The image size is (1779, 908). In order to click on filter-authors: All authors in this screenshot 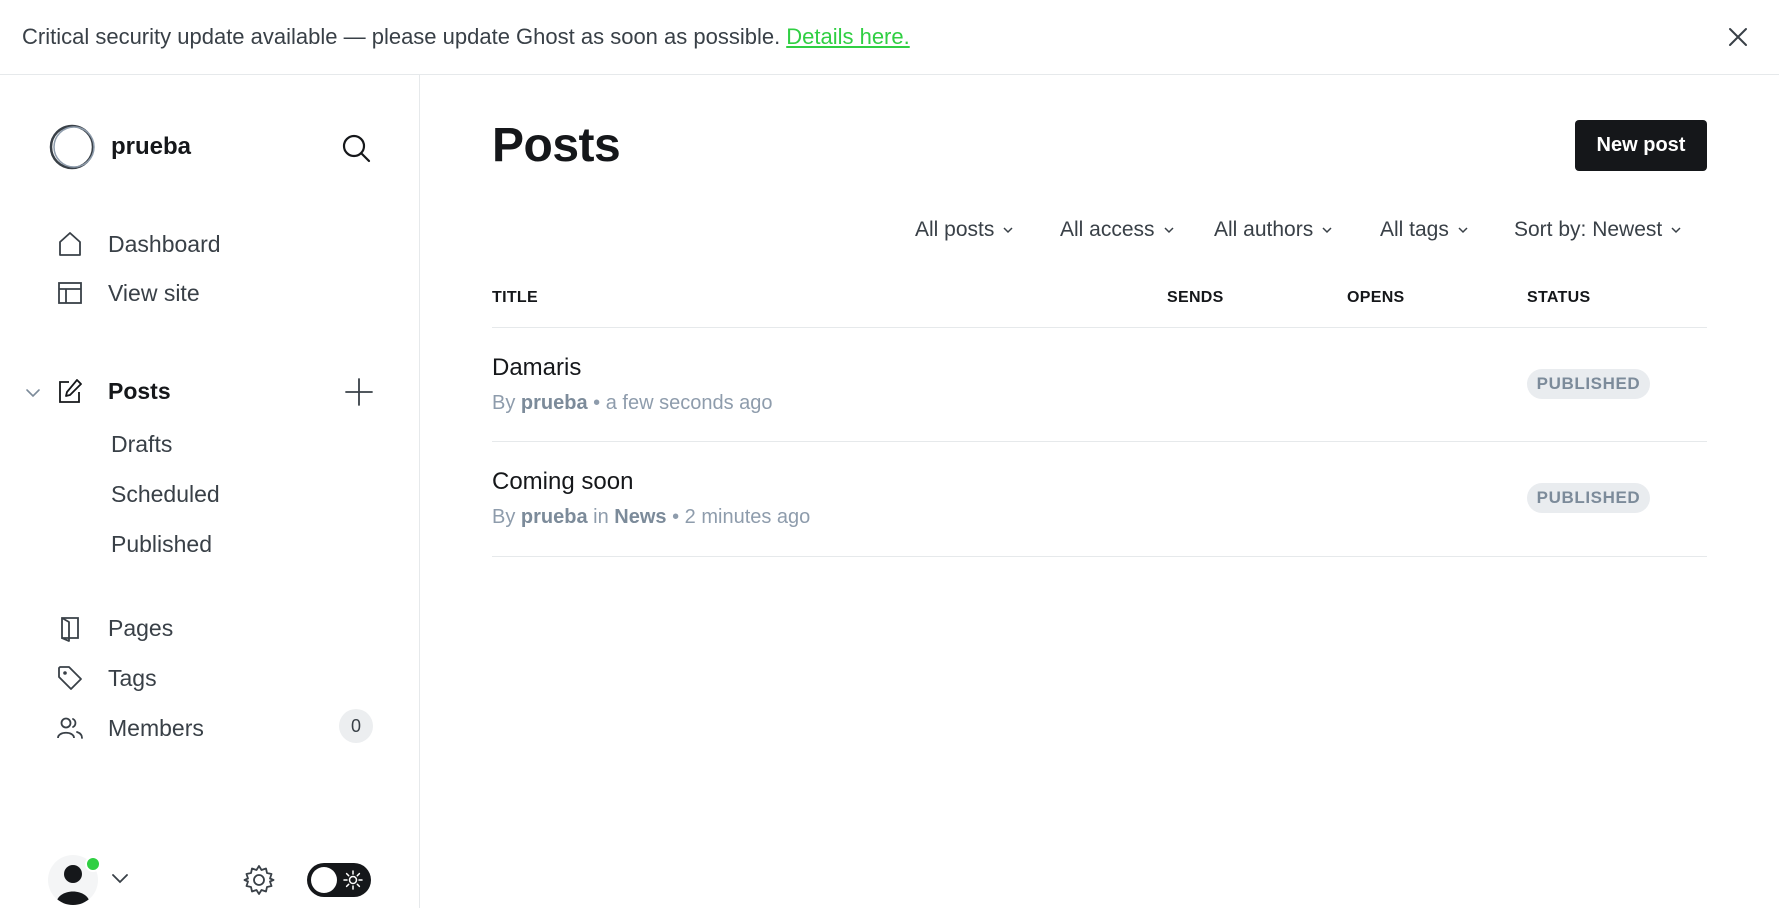, I will do `click(1273, 230)`.